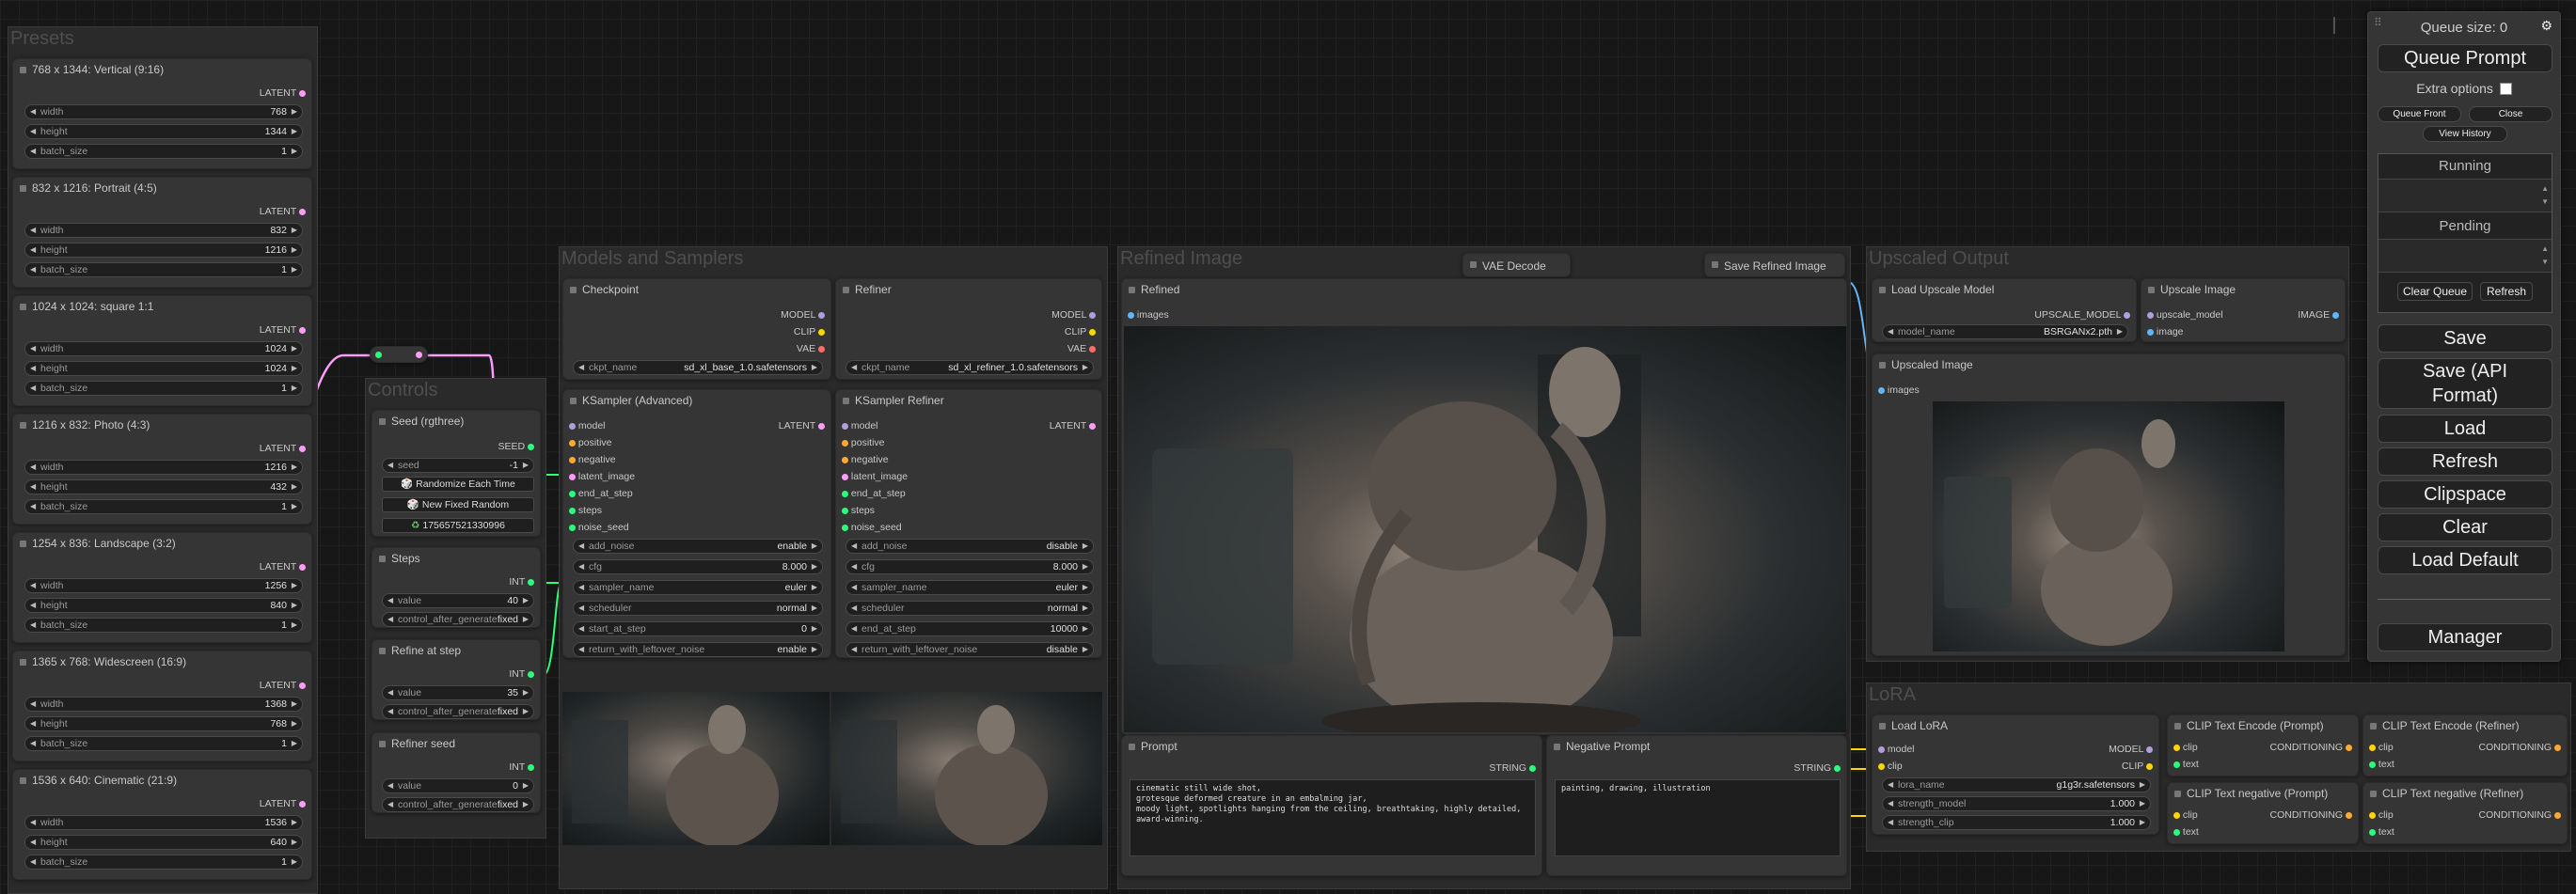 The image size is (2576, 894). What do you see at coordinates (2419, 114) in the screenshot?
I see `queue-front-button: Queue Front` at bounding box center [2419, 114].